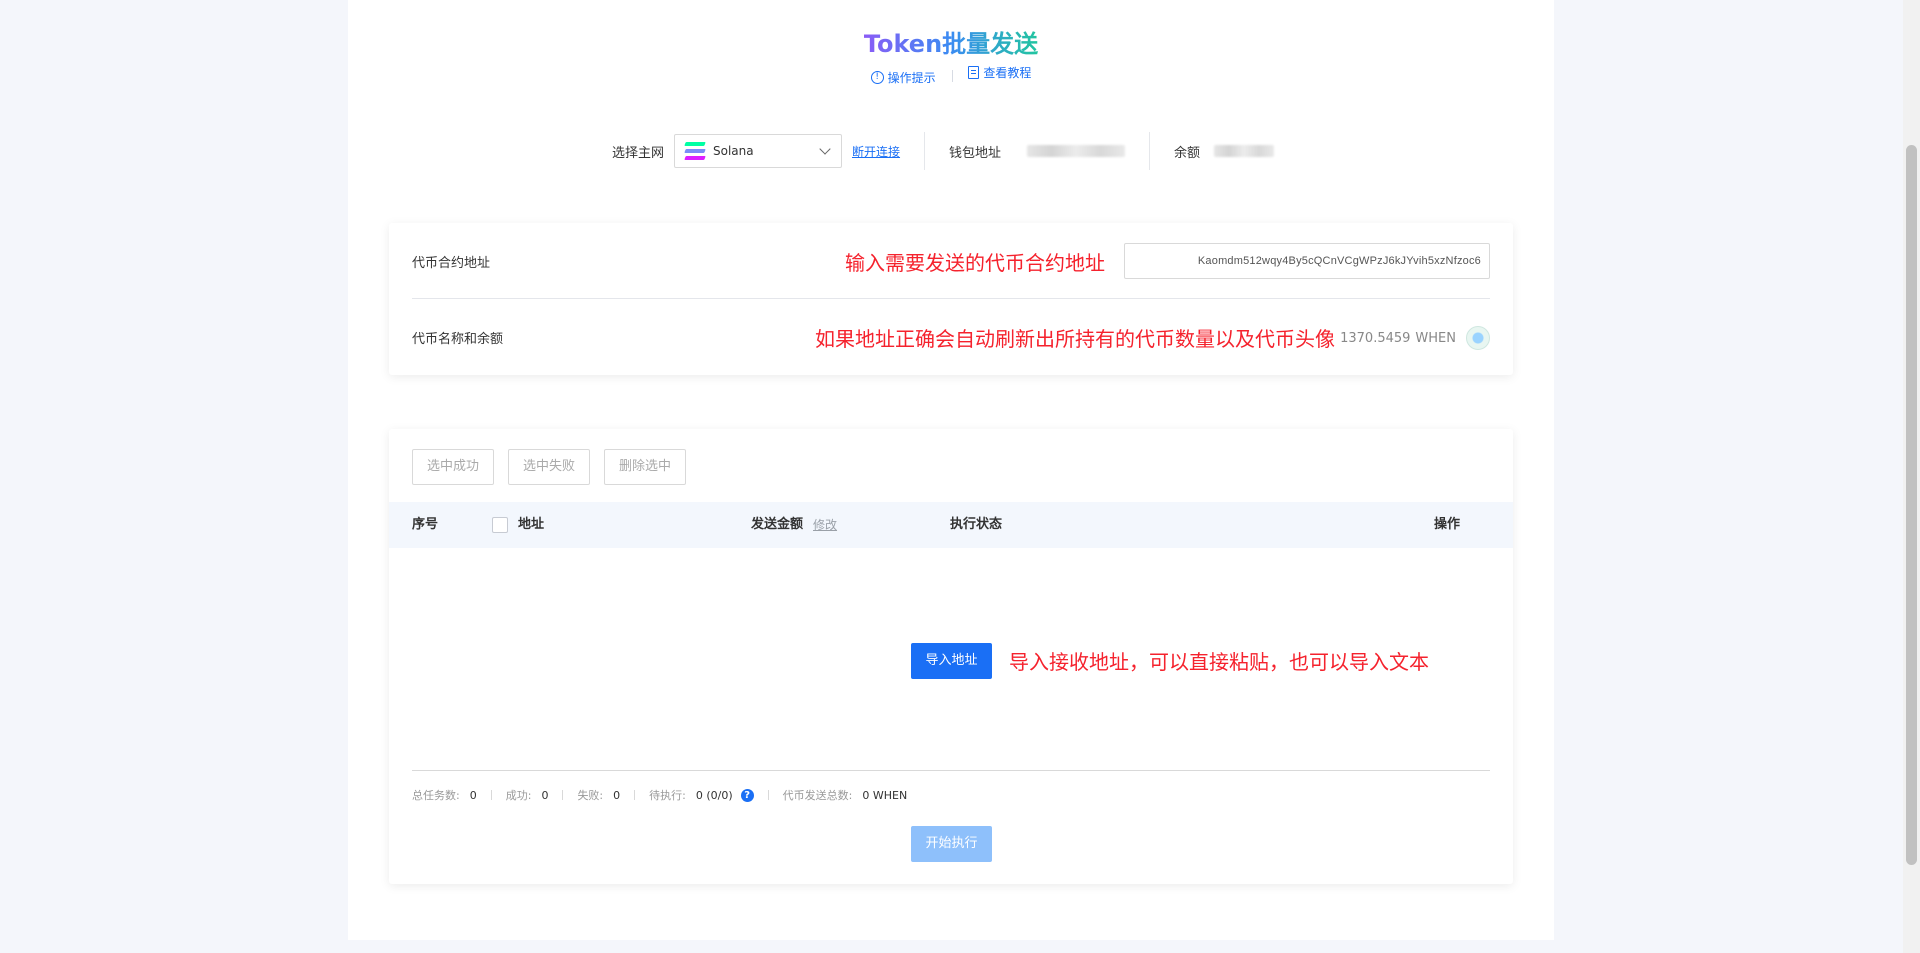  I want to click on token-symbol: WHEN, so click(1435, 338).